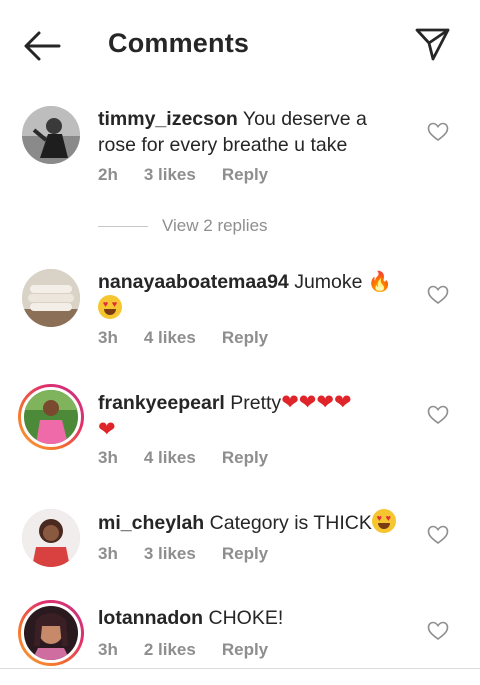 Image resolution: width=480 pixels, height=685 pixels. I want to click on fire-emoji-icon: 🔥, so click(380, 281).